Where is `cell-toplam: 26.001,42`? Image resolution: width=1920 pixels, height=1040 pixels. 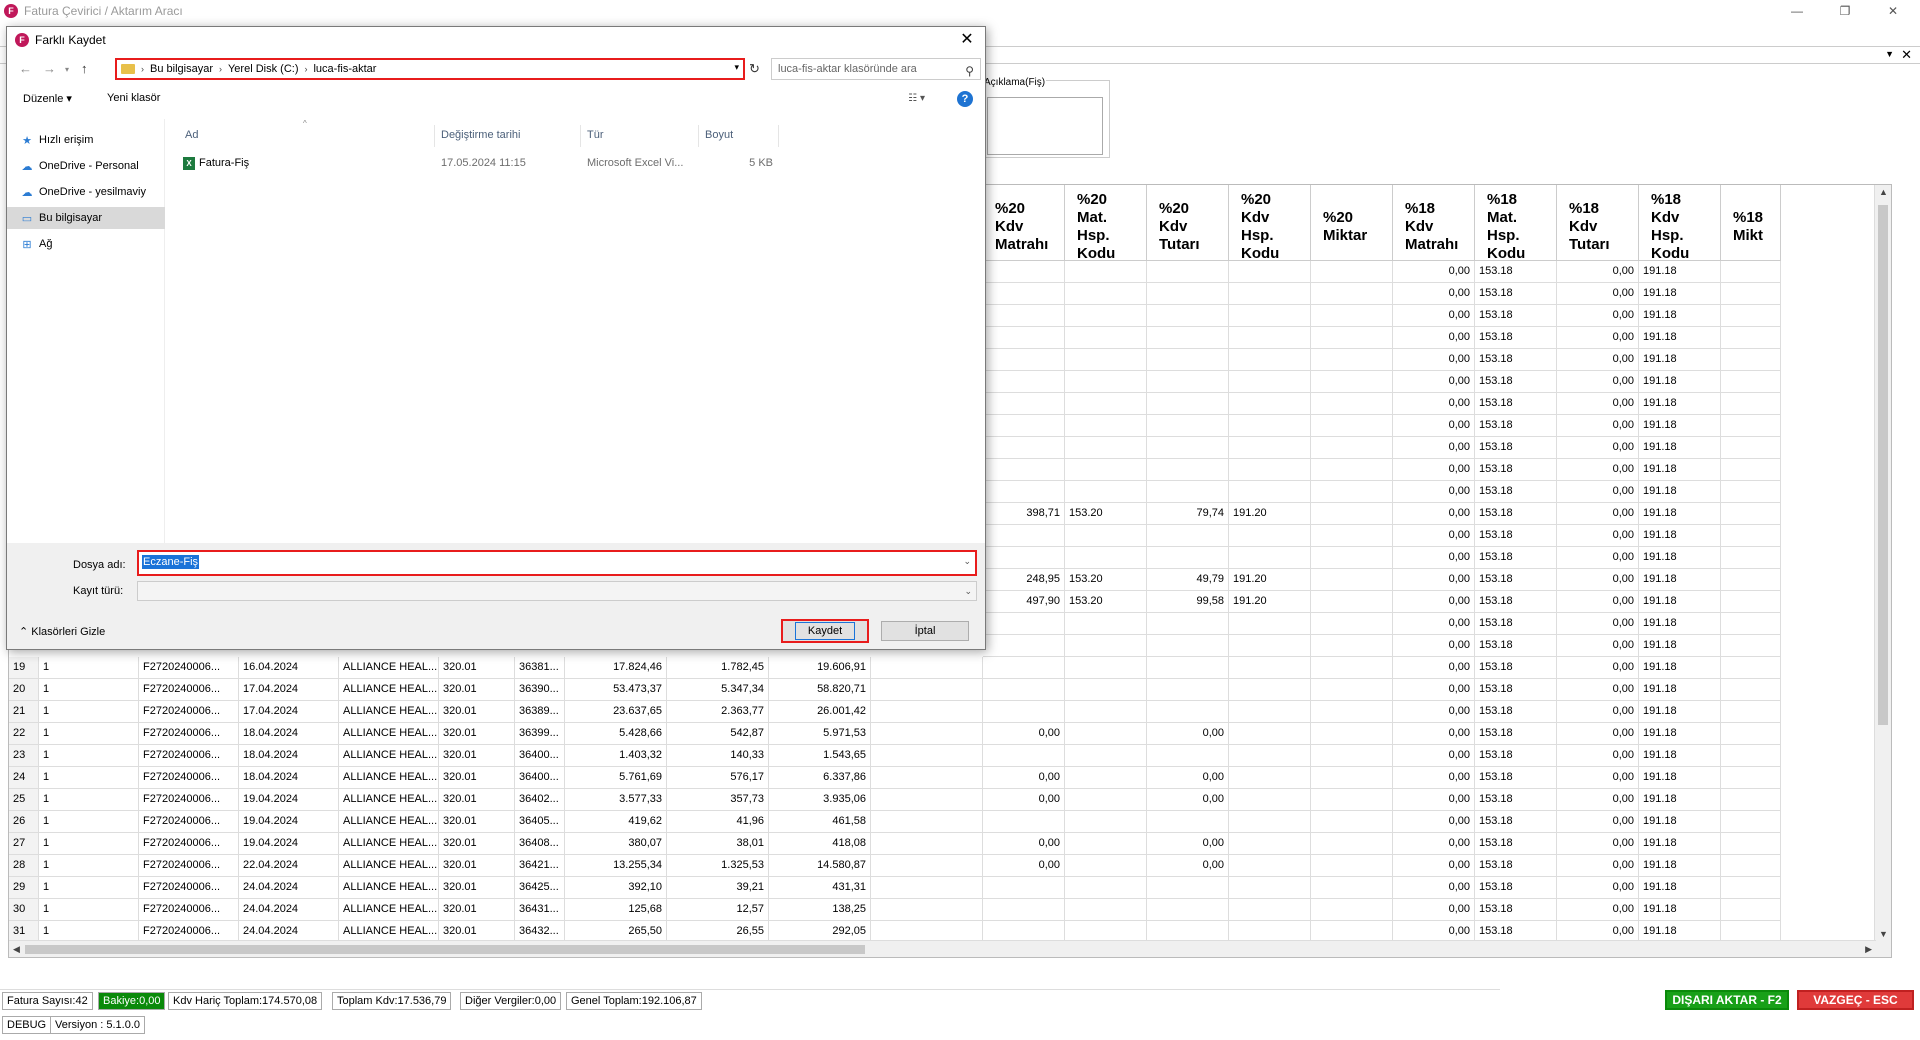 cell-toplam: 26.001,42 is located at coordinates (820, 712).